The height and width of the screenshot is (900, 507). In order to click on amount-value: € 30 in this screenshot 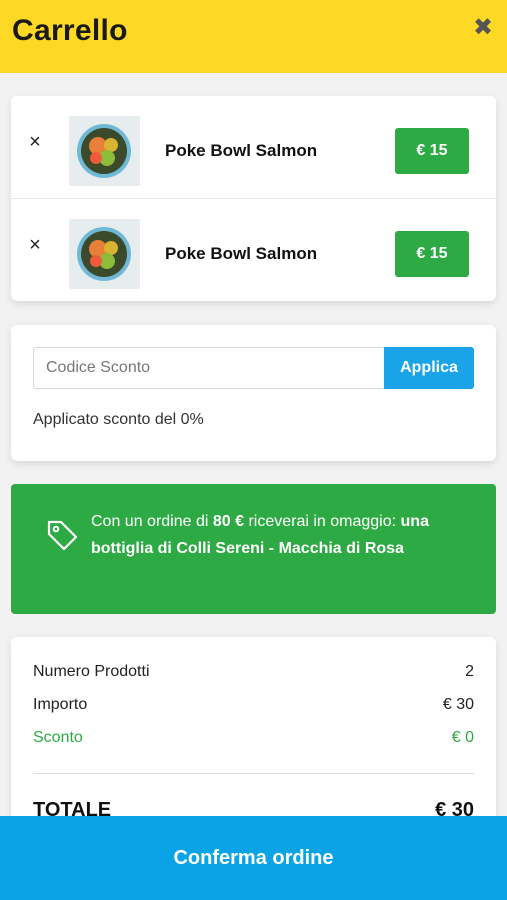, I will do `click(458, 704)`.